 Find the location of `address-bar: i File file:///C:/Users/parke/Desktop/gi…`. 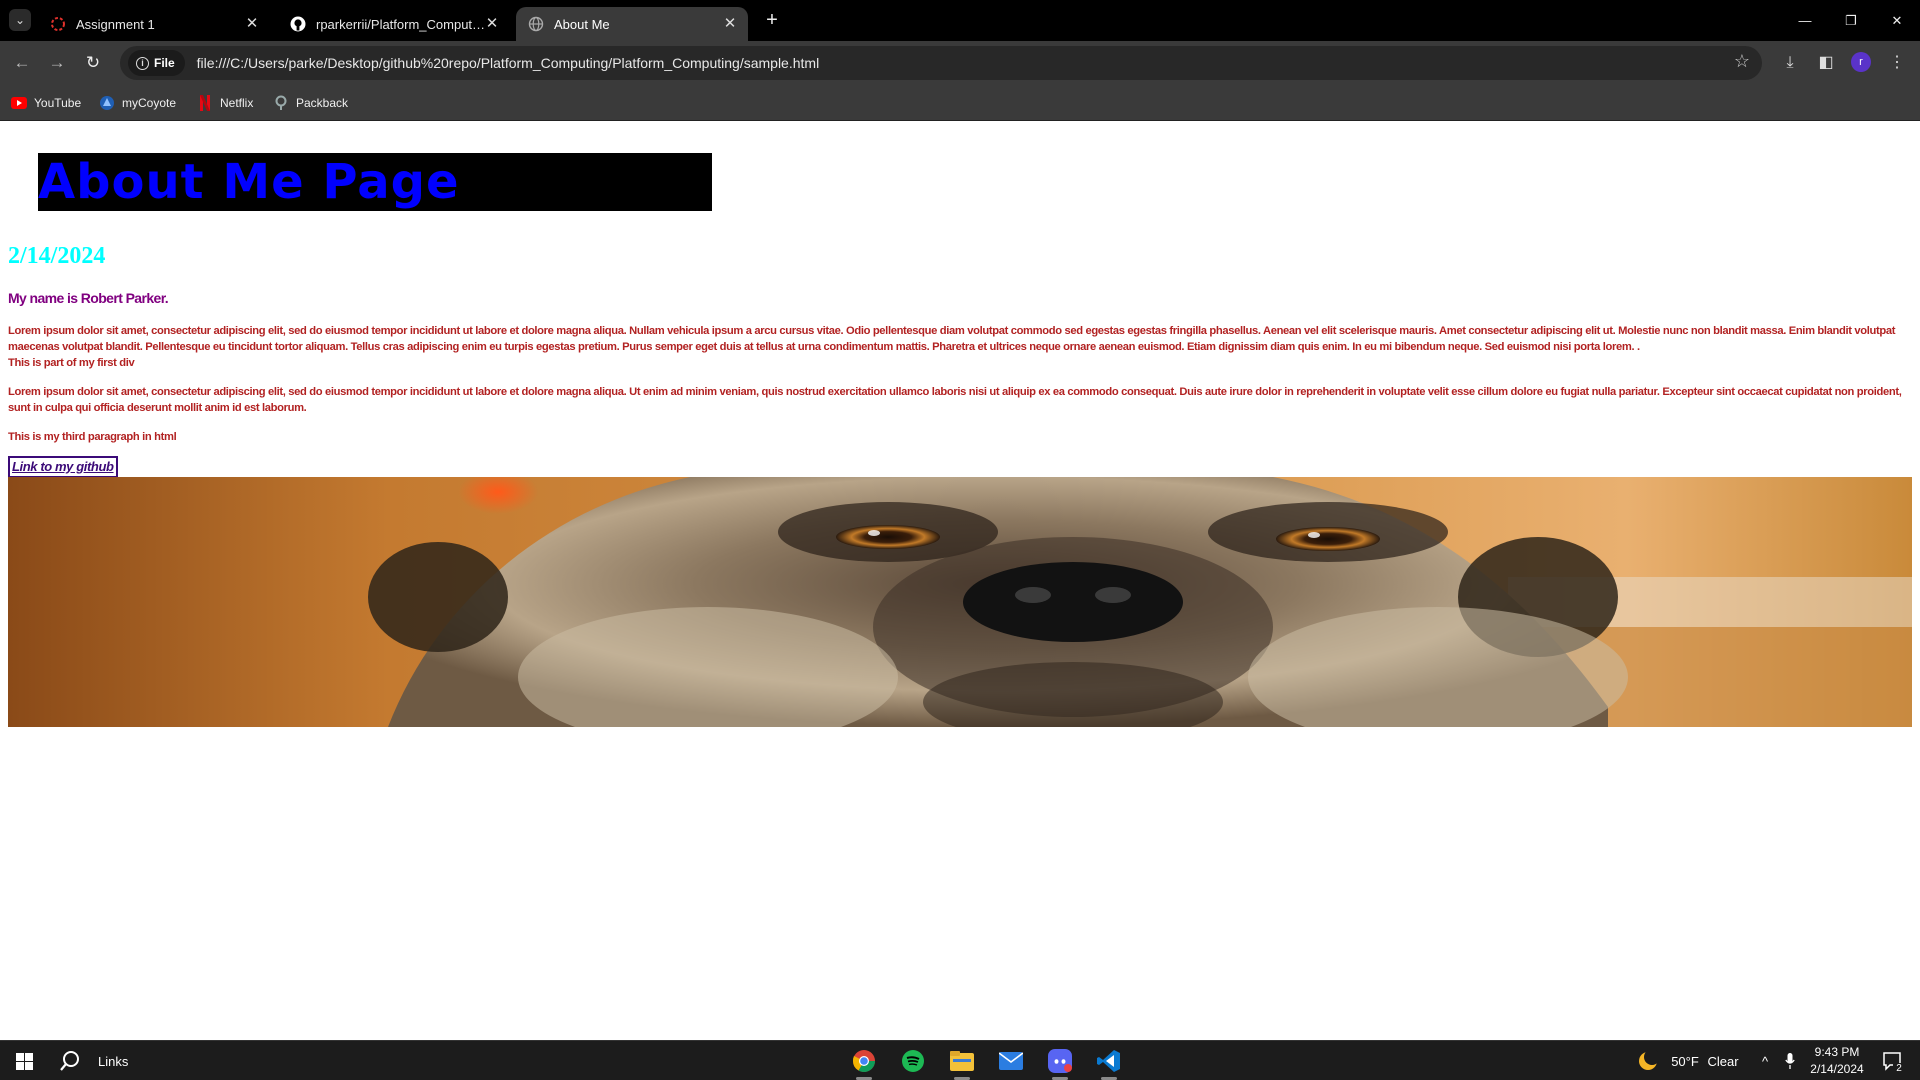

address-bar: i File file:///C:/Users/parke/Desktop/gi… is located at coordinates (941, 63).